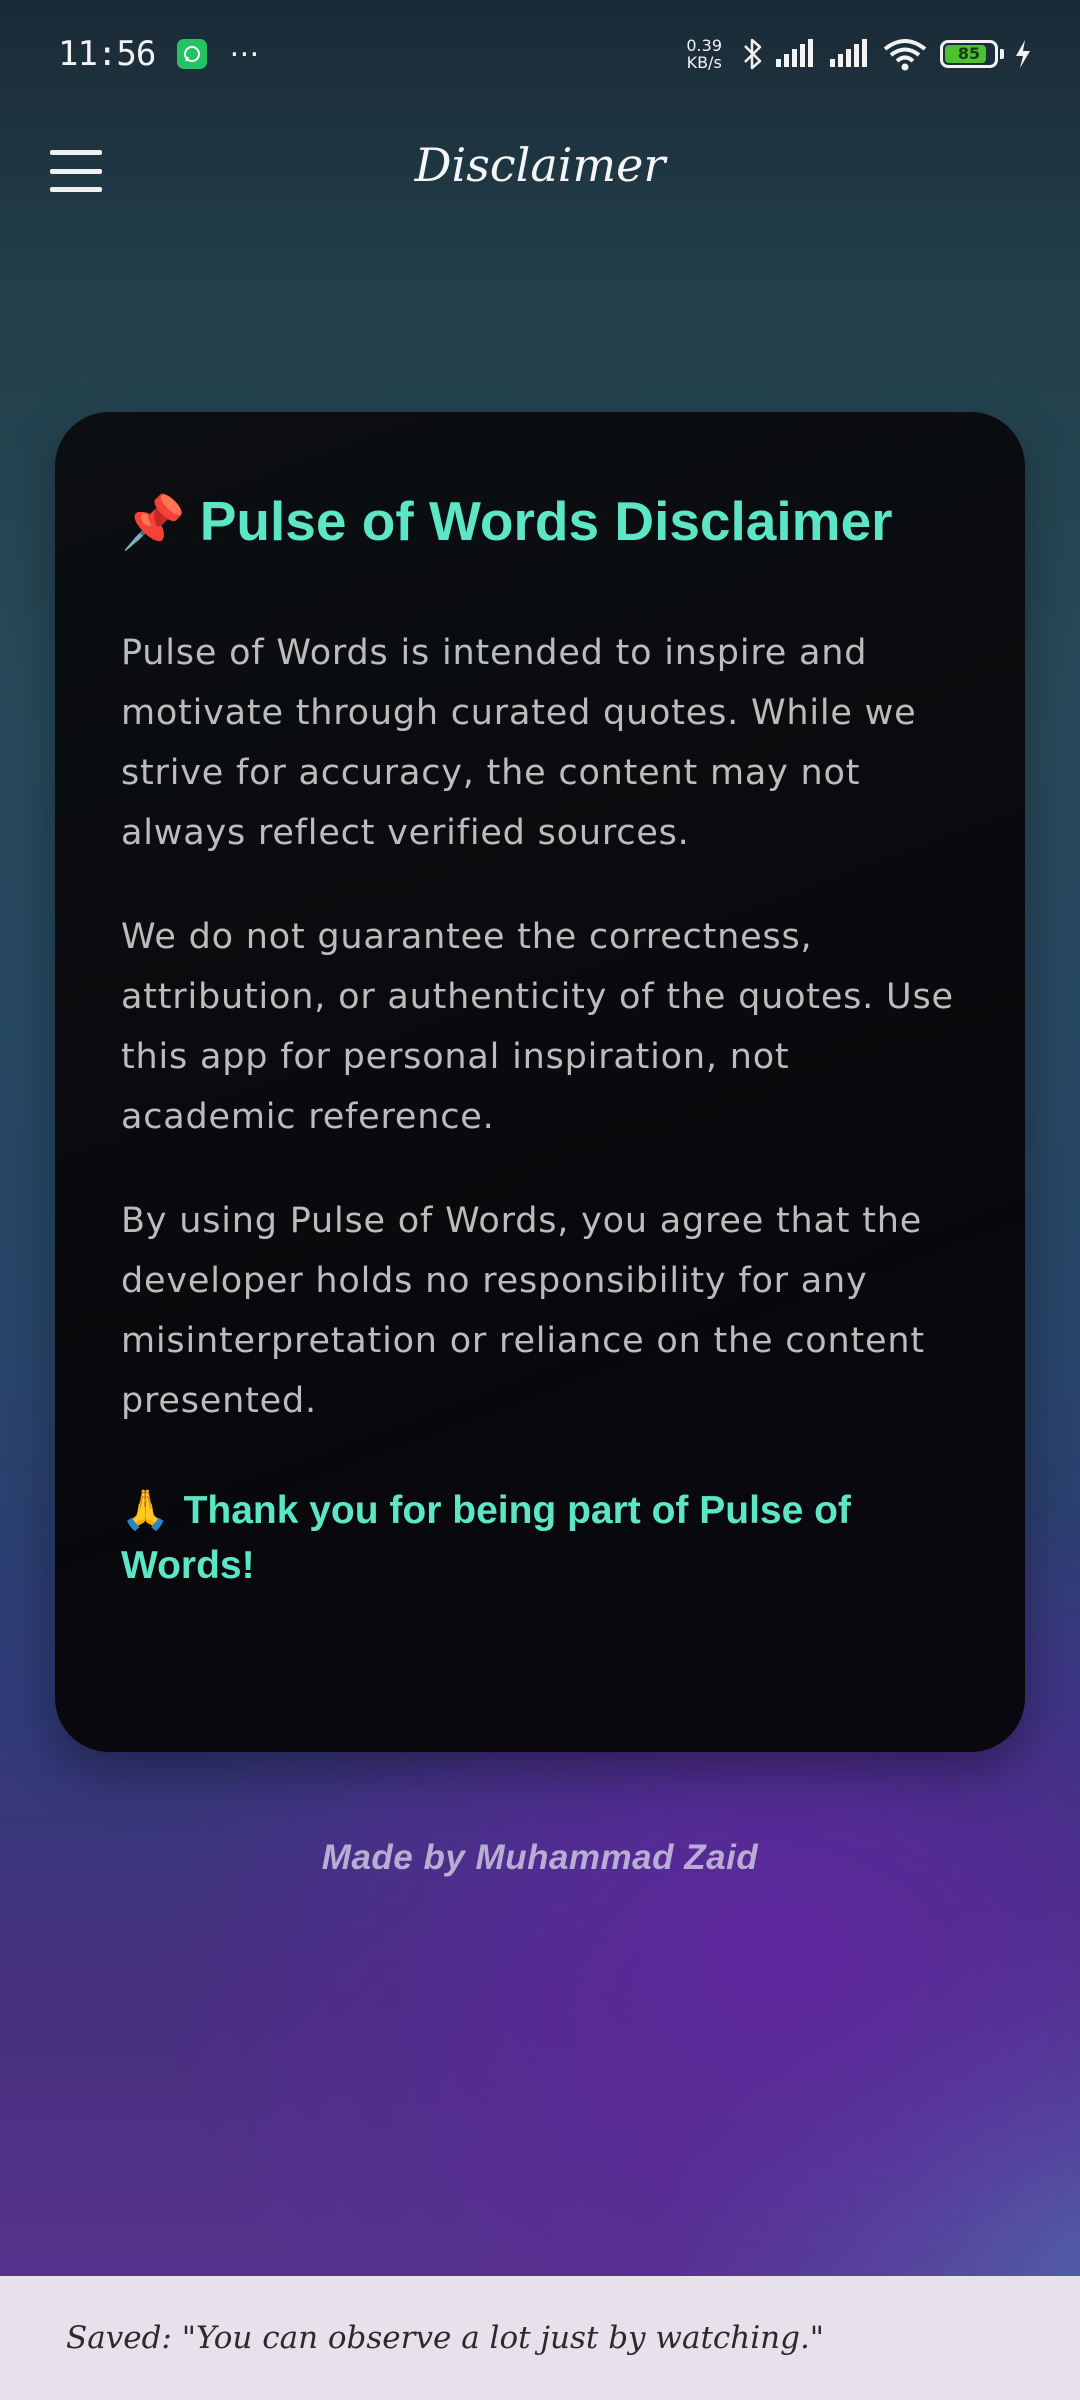  I want to click on praying-hands-icon: 🙏, so click(145, 1510).